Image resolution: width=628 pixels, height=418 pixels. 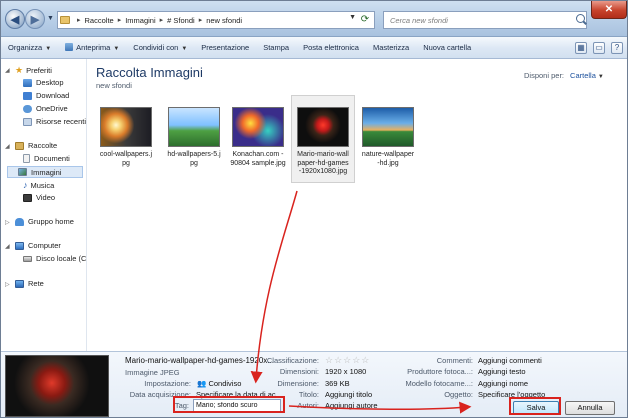 I want to click on sidebar-item-disco-locale: Disco locale (C:, so click(x=54, y=258).